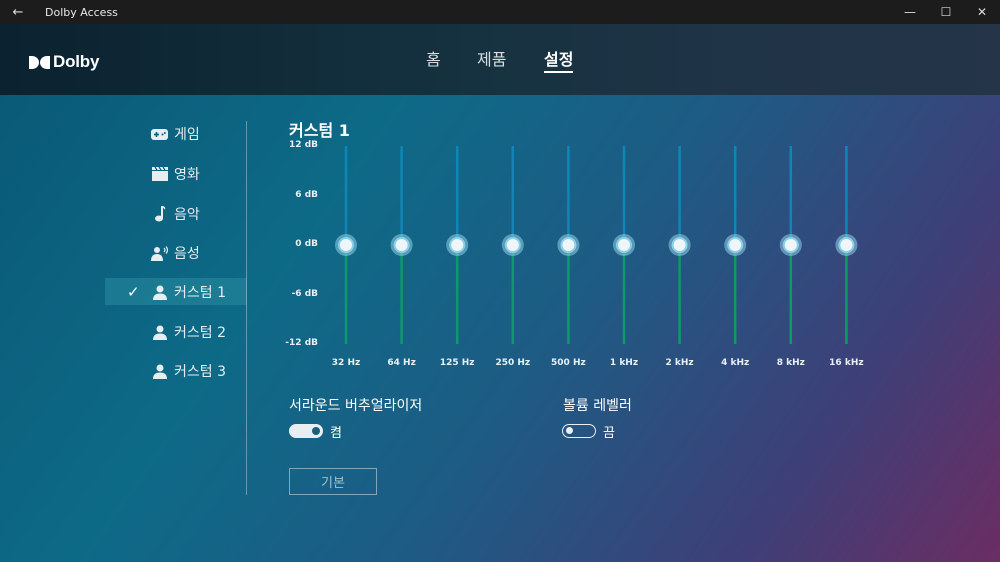 Image resolution: width=1000 pixels, height=562 pixels. What do you see at coordinates (301, 343) in the screenshot?
I see `y-axis-label: -12 dB` at bounding box center [301, 343].